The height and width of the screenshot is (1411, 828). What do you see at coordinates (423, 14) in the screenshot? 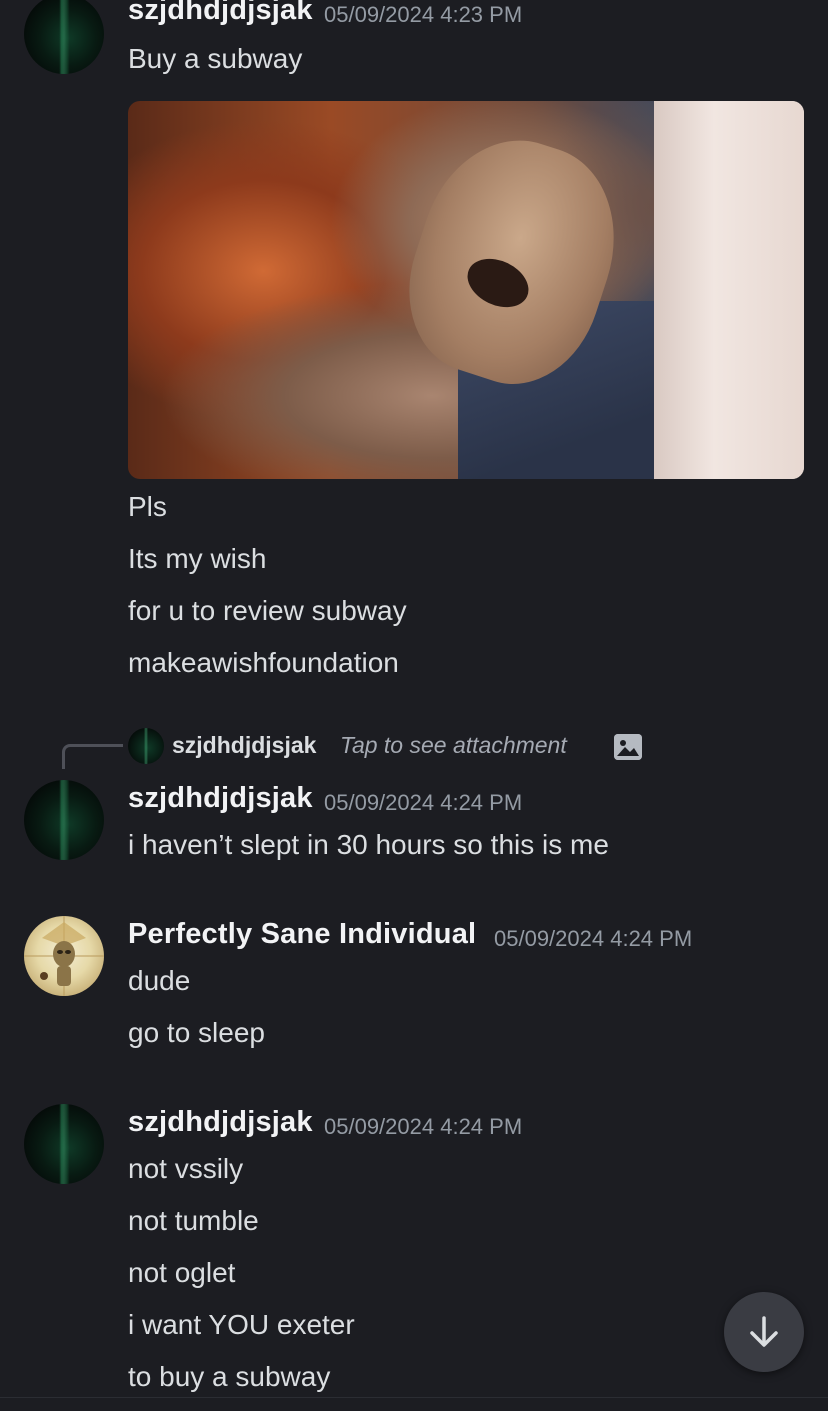
I see `message-timestamp: 05/09/2024 4:23 PM` at bounding box center [423, 14].